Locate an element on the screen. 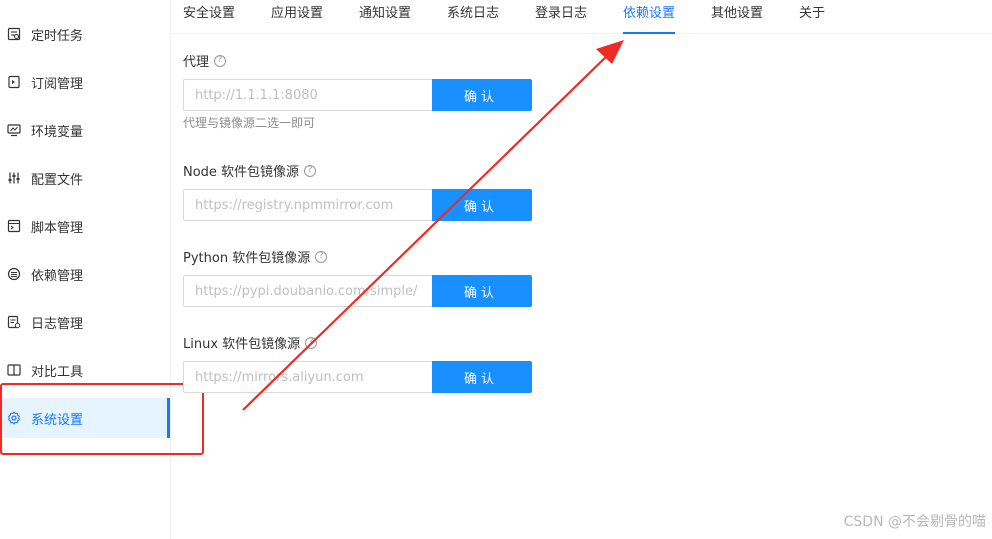 The height and width of the screenshot is (539, 992). linux-mirror-label: Linux 软件包镜像源 ? is located at coordinates (250, 342).